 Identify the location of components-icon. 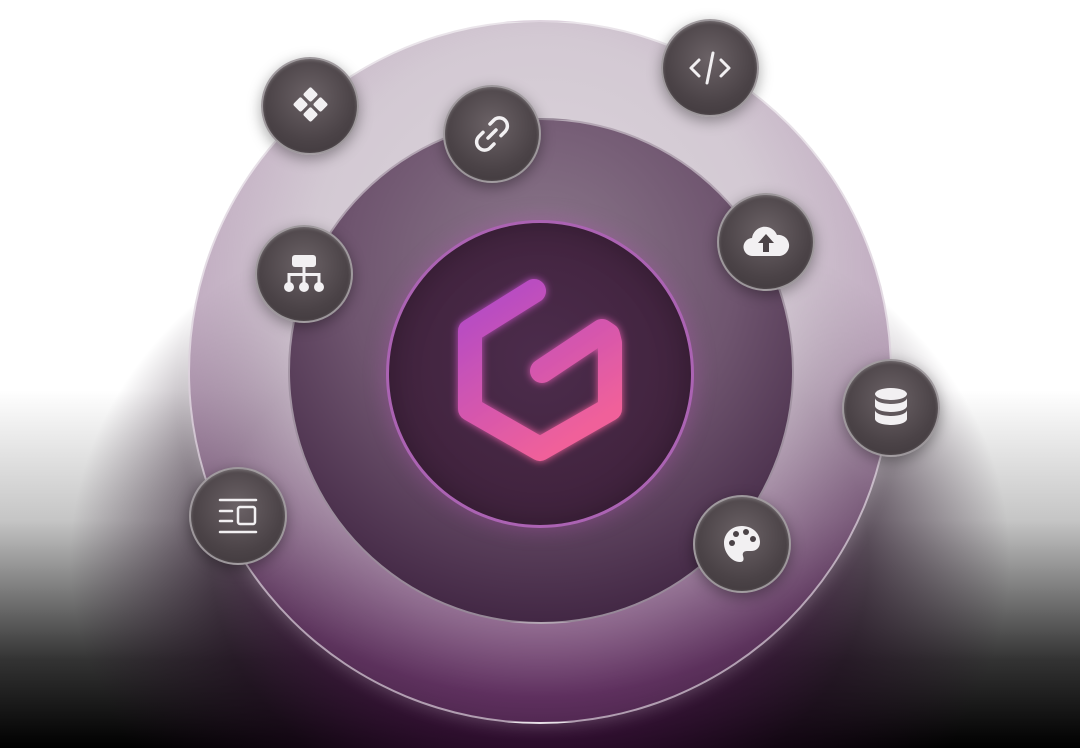
(310, 104).